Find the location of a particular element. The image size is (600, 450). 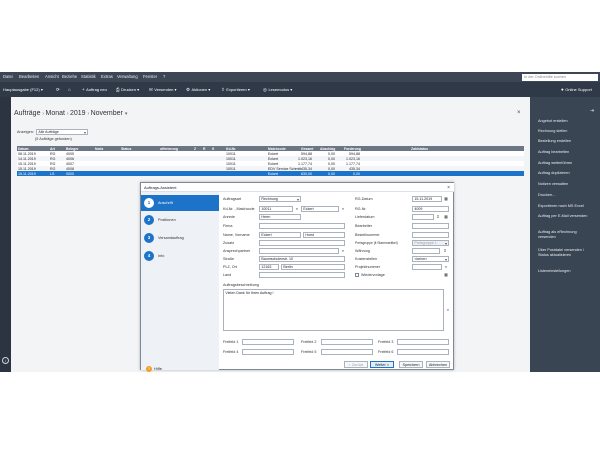

land-input is located at coordinates (302, 274).